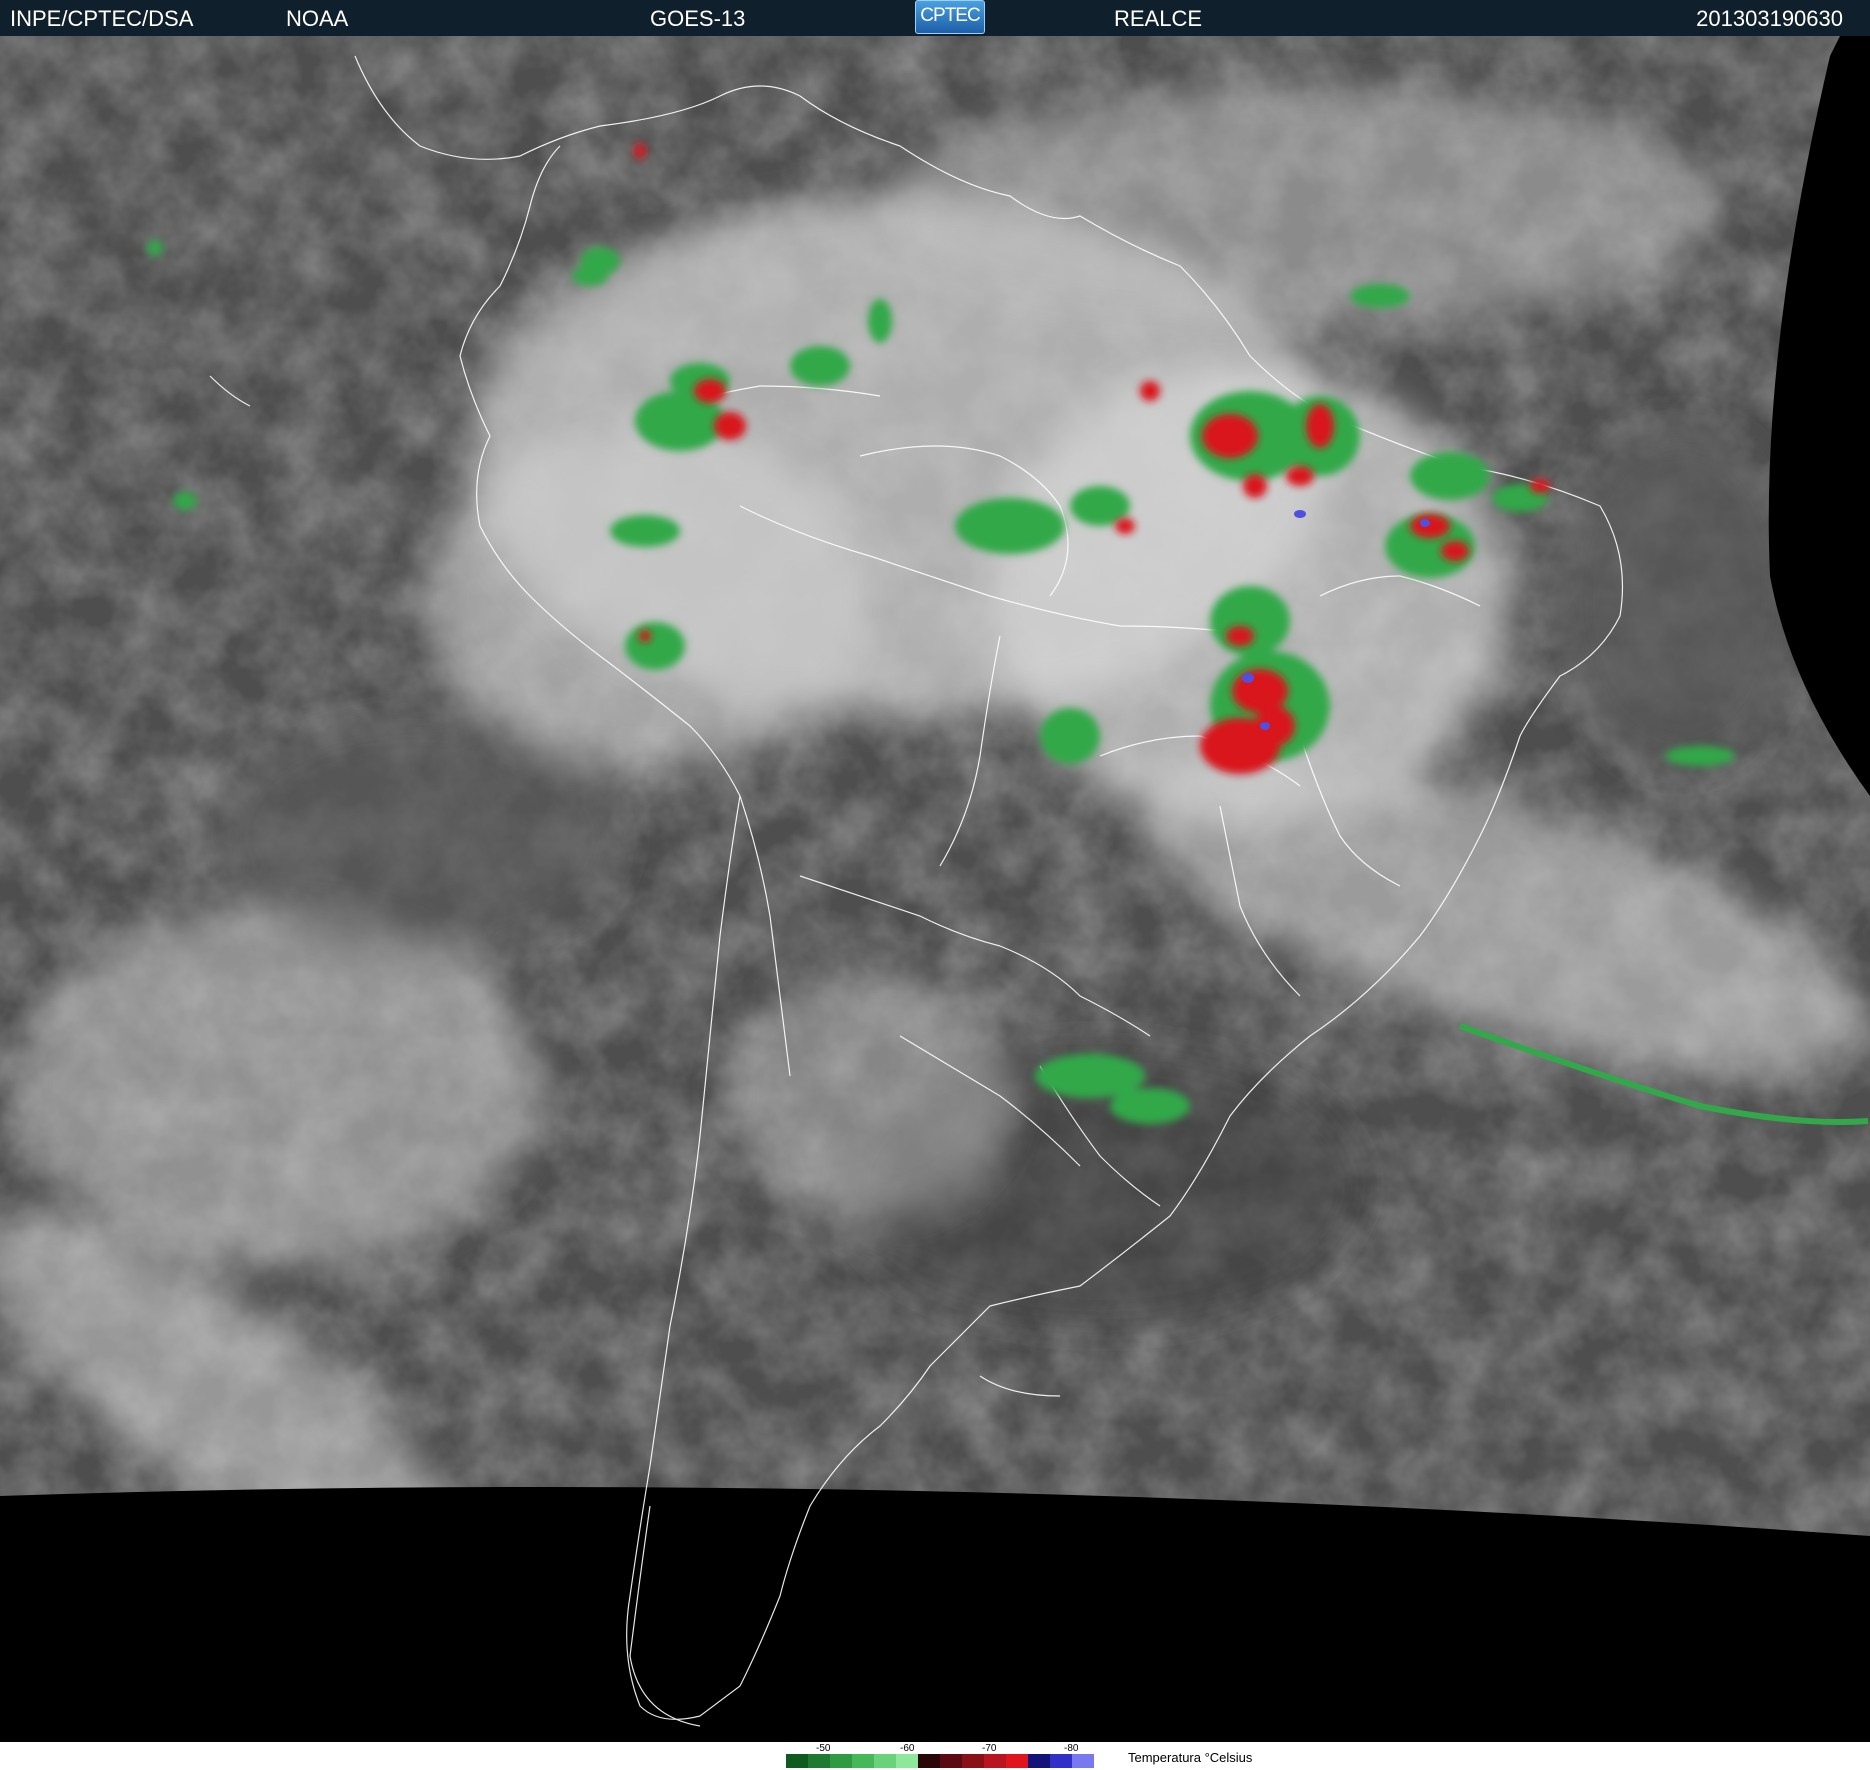 This screenshot has height=1770, width=1870. Describe the element at coordinates (317, 18) in the screenshot. I see `source-label: NOAA` at that location.